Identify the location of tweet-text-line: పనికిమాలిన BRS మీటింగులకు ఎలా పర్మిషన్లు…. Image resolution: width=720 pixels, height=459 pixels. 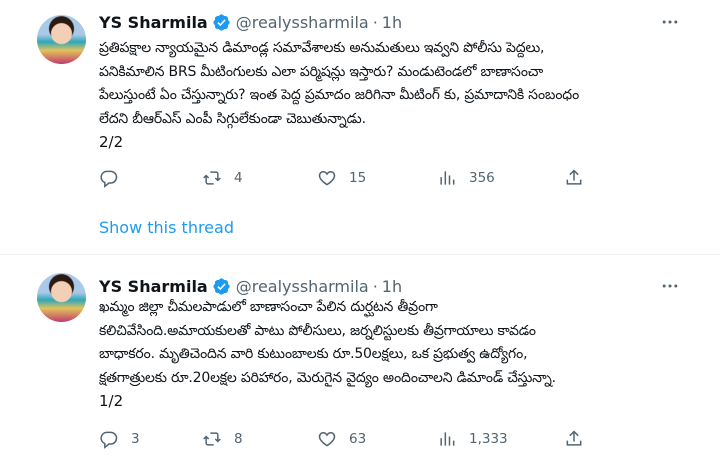
(321, 71).